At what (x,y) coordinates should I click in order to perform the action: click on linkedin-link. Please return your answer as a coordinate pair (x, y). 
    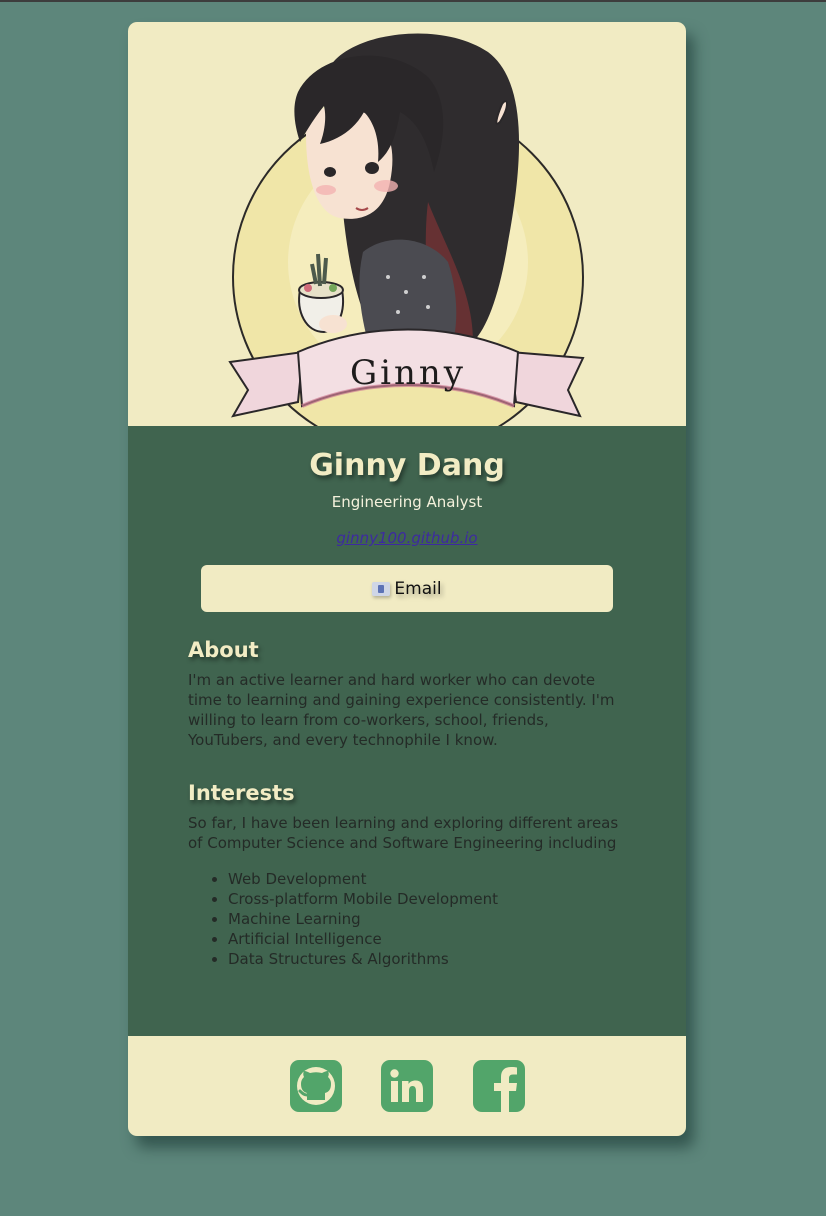
    Looking at the image, I should click on (407, 1086).